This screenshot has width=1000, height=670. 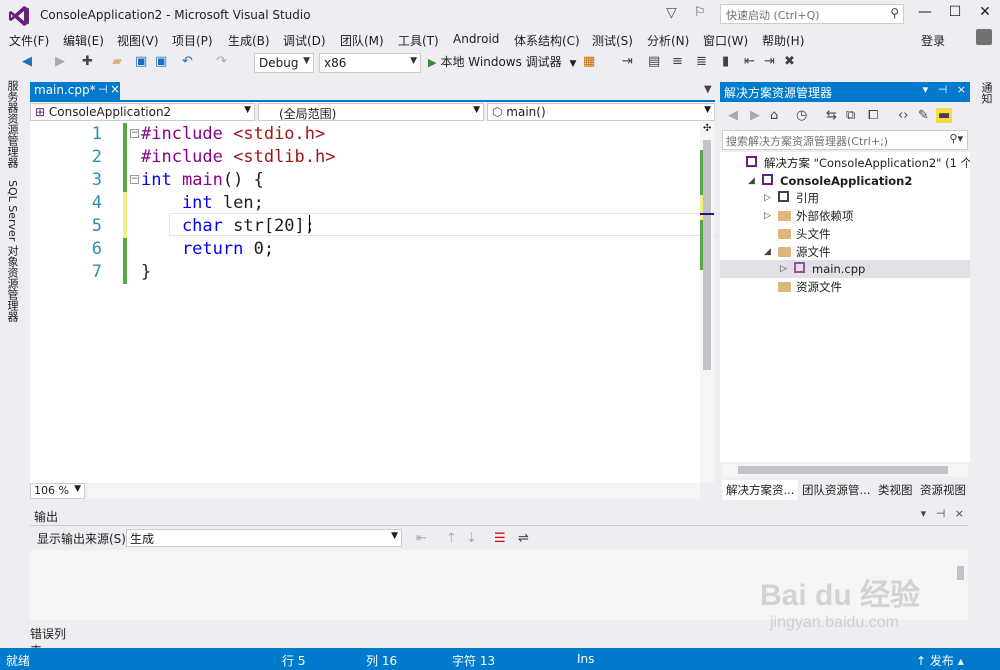 I want to click on tab-main-cpp: main.cpp* ⊣ ×, so click(x=75, y=91).